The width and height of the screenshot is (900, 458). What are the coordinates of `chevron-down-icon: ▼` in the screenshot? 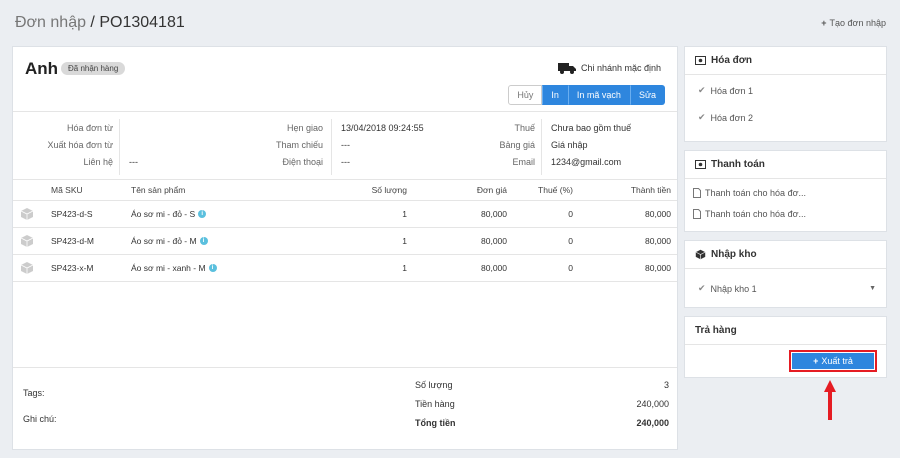 It's located at (872, 288).